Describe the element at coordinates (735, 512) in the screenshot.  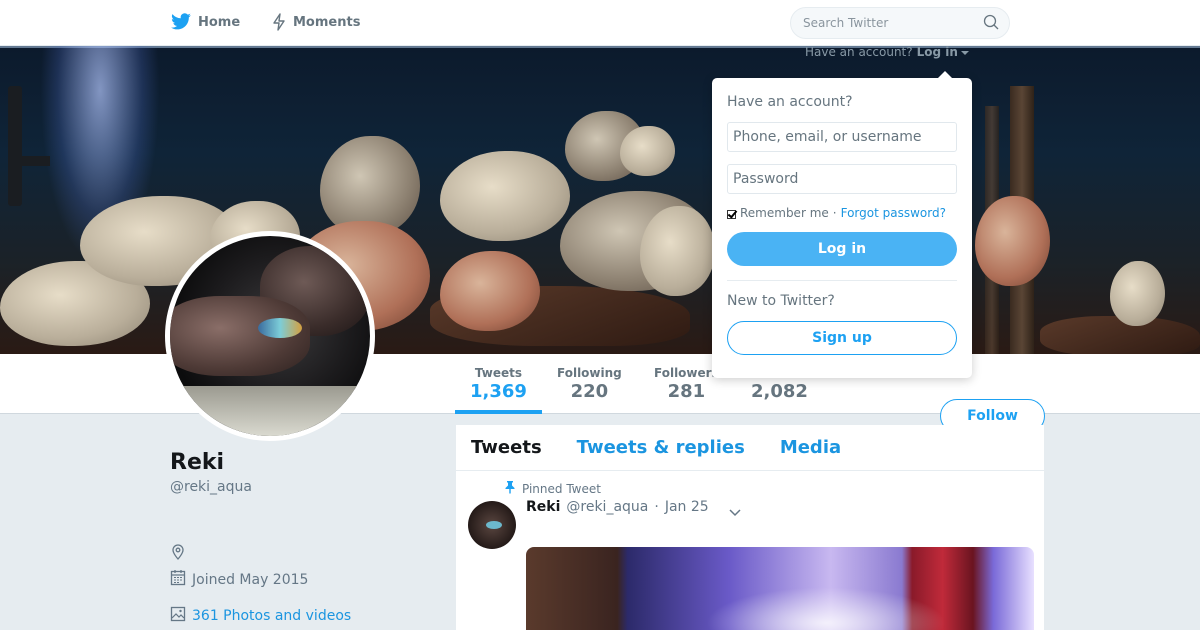
I see `chevron-down-icon` at that location.